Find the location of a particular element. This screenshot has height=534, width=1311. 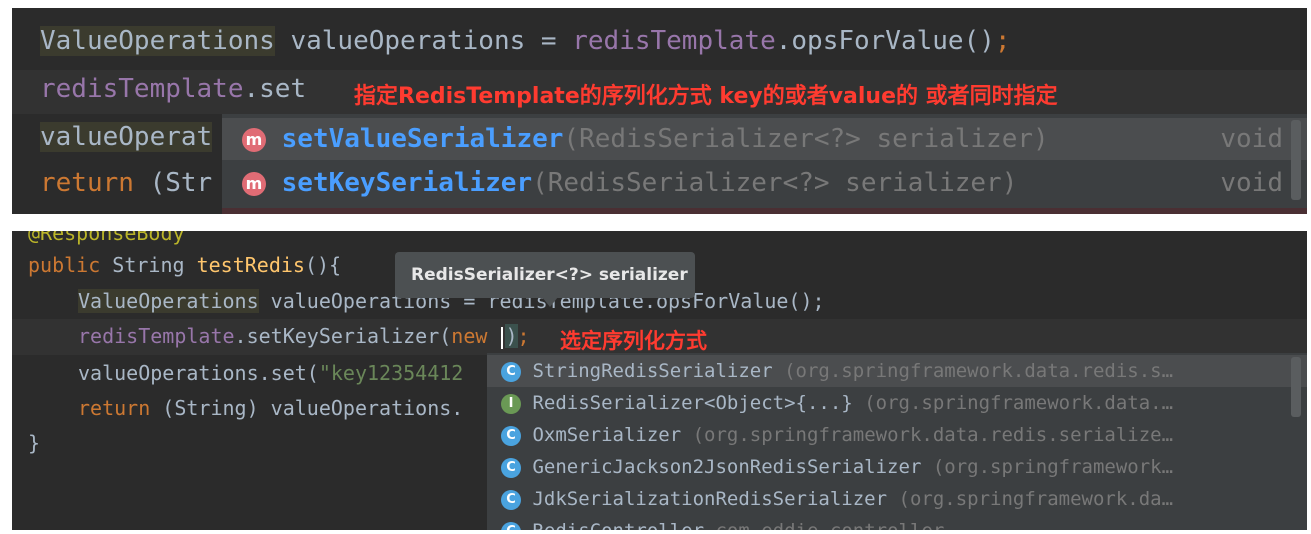

code-line-return: return (Str is located at coordinates (126, 183).